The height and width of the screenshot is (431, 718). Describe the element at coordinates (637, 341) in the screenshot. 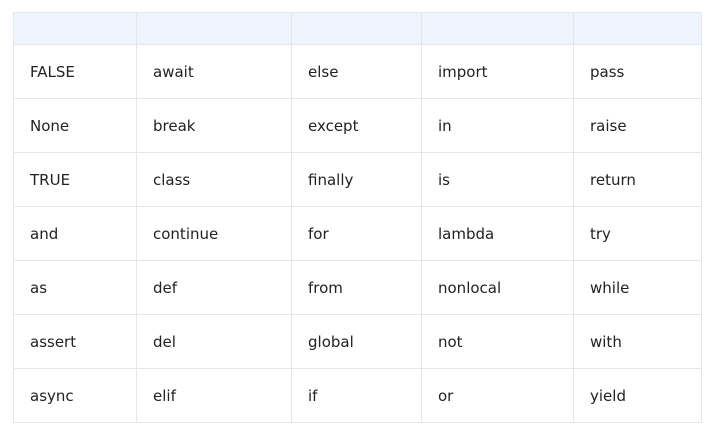

I see `table-cell: with` at that location.